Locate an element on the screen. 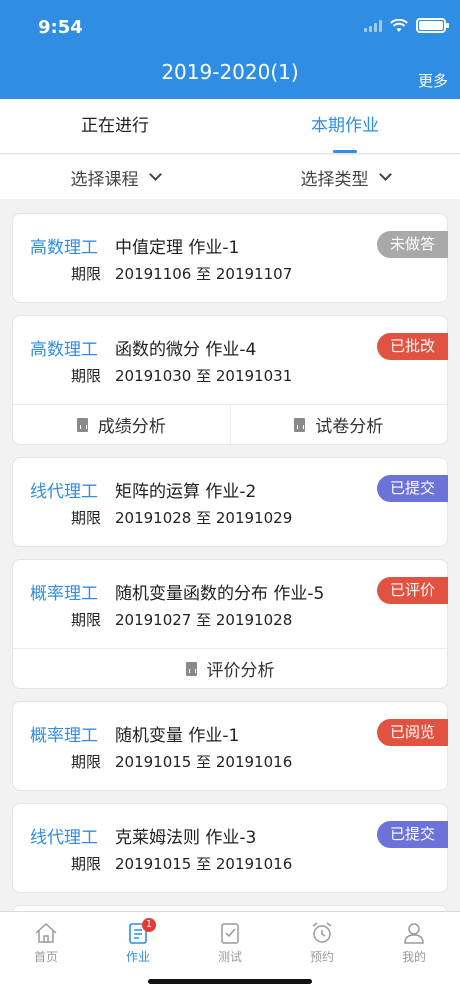  course-filter: 选择课程 is located at coordinates (115, 177).